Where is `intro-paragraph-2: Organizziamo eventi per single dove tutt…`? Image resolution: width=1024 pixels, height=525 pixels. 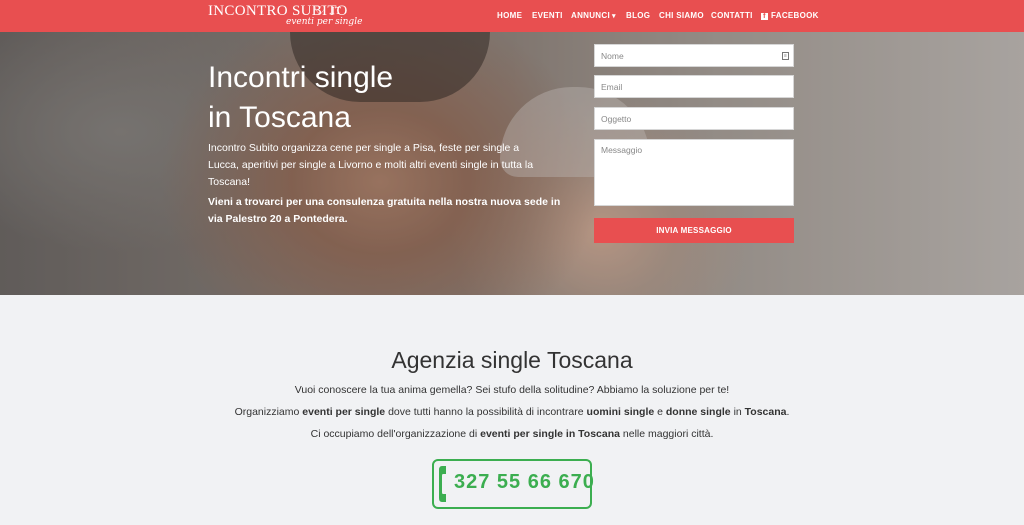 intro-paragraph-2: Organizziamo eventi per single dove tutt… is located at coordinates (512, 412).